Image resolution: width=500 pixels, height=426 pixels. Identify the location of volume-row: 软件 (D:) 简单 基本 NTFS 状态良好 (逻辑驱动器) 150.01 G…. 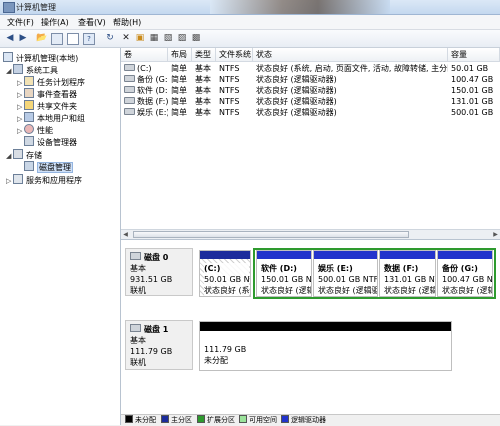
(310, 91).